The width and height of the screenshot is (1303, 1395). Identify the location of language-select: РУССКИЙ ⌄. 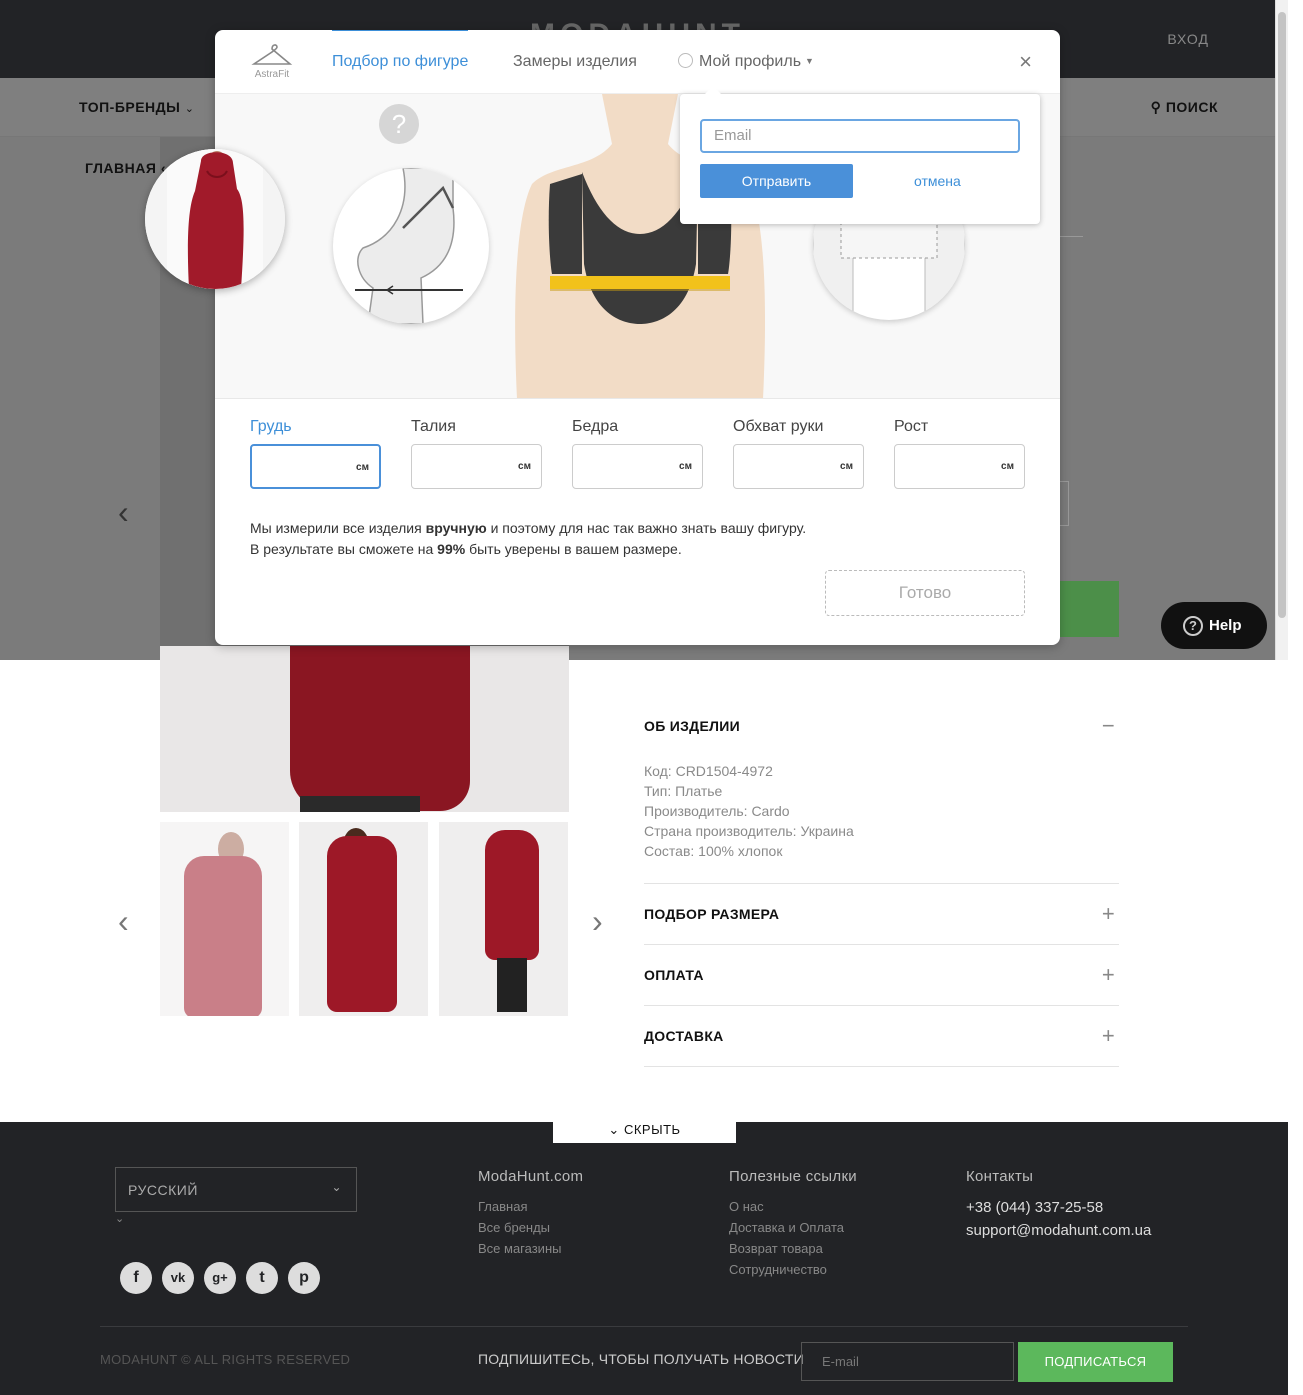
(236, 1189).